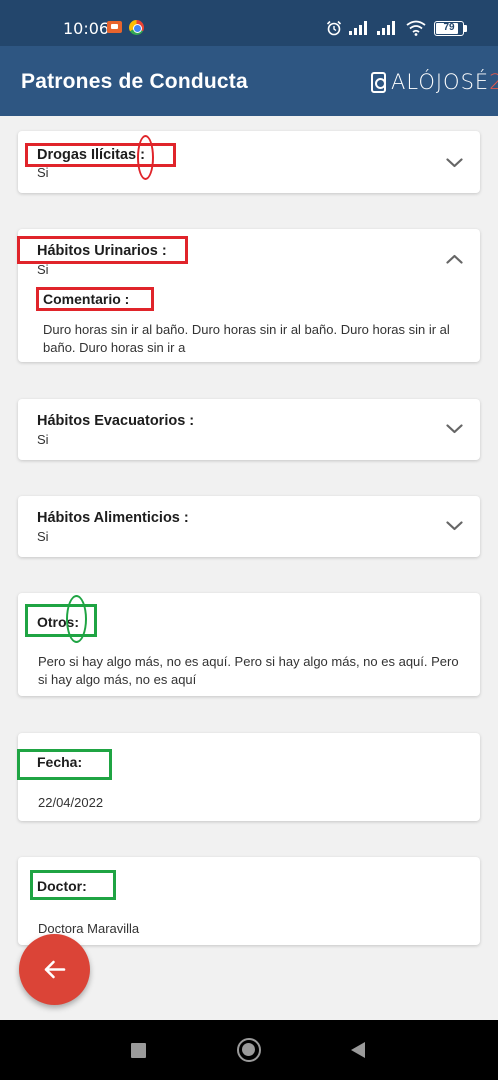  Describe the element at coordinates (116, 421) in the screenshot. I see `card-title-evacuatorios: Hábitos Evacuatorios :` at that location.